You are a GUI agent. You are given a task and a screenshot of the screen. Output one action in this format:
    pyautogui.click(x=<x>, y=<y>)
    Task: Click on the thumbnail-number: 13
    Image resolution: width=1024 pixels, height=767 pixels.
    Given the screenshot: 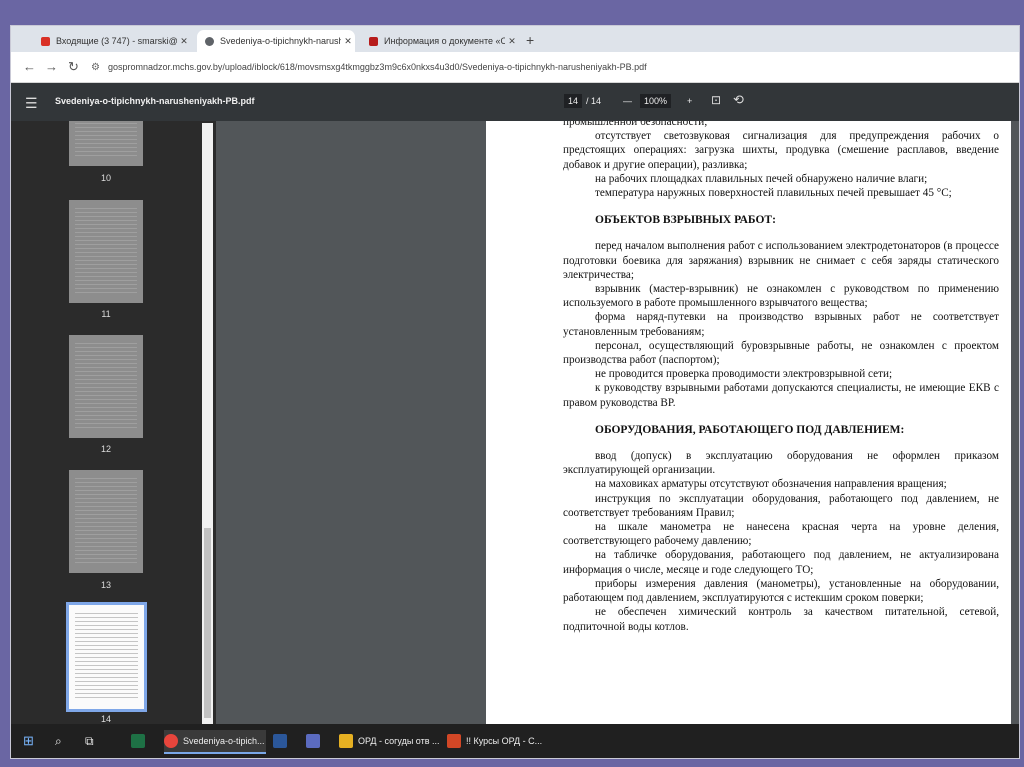 What is the action you would take?
    pyautogui.click(x=105, y=585)
    